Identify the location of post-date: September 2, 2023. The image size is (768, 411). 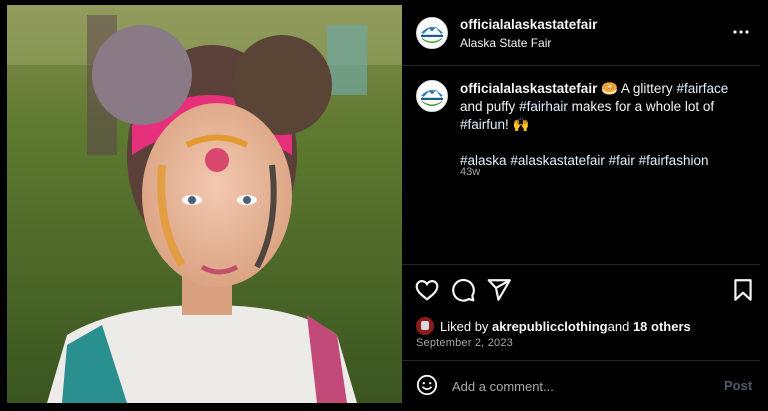
(464, 343).